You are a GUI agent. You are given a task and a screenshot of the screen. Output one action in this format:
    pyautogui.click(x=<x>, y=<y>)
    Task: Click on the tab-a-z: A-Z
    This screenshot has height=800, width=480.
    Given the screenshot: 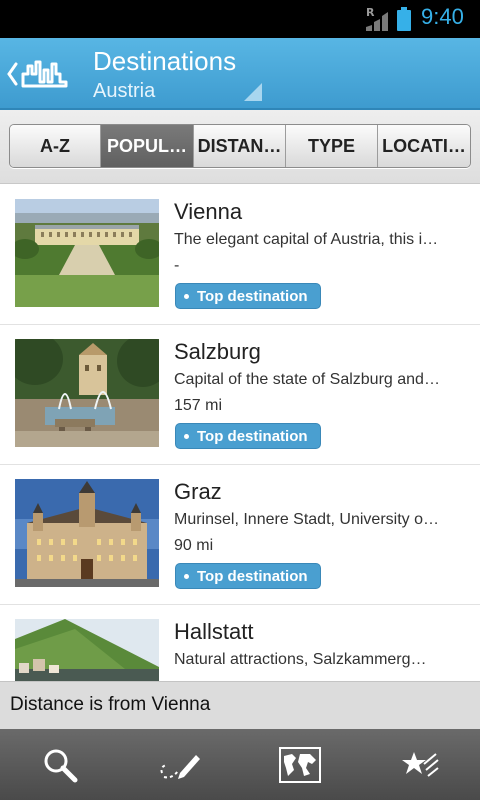 What is the action you would take?
    pyautogui.click(x=55, y=146)
    